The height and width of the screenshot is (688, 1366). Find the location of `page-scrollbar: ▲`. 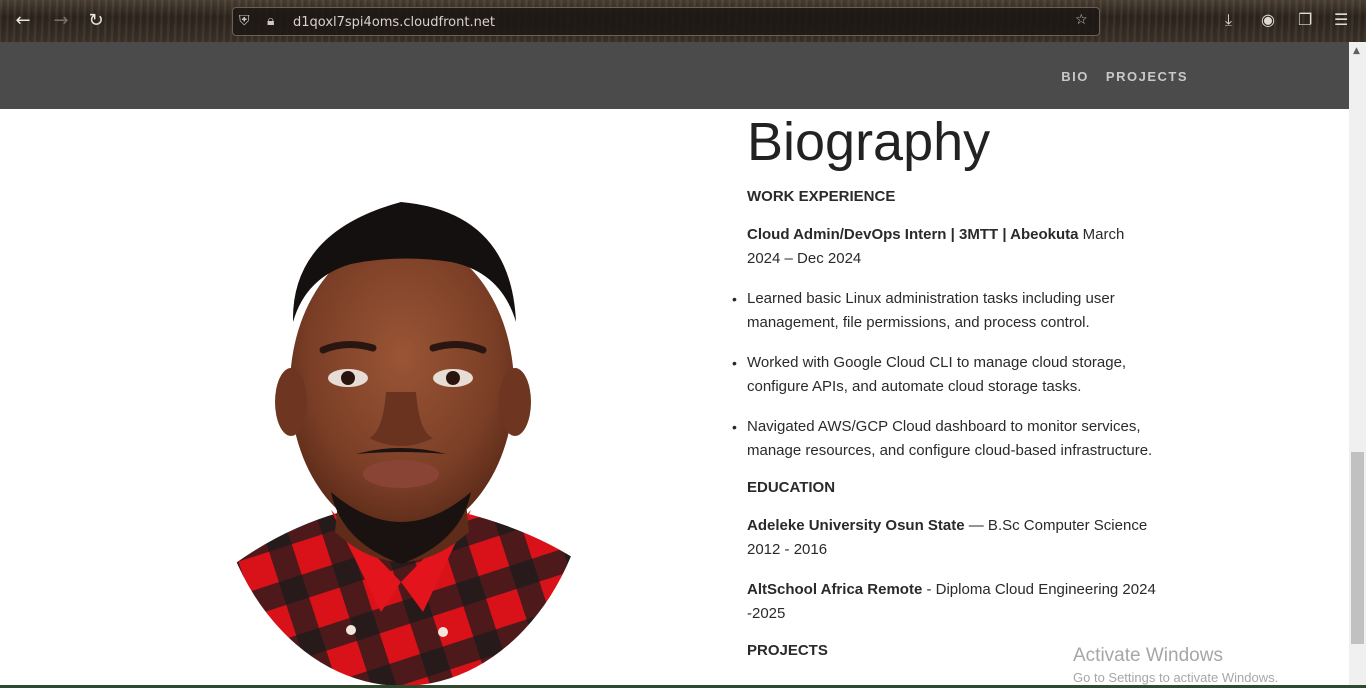

page-scrollbar: ▲ is located at coordinates (1357, 365).